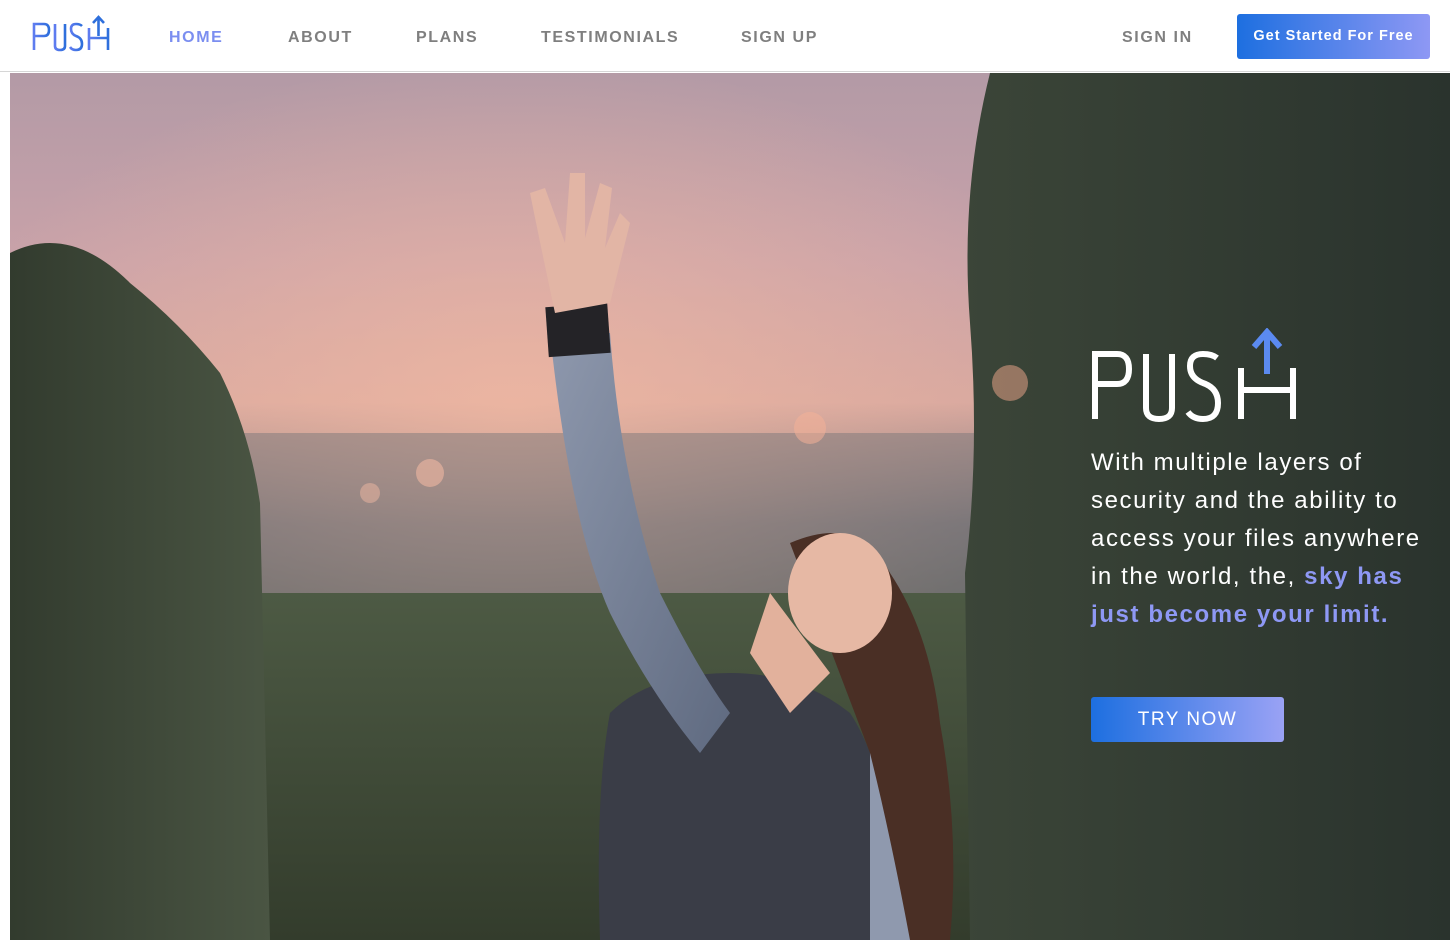 Image resolution: width=1450 pixels, height=940 pixels. Describe the element at coordinates (447, 38) in the screenshot. I see `nav-plans: PLANS` at that location.